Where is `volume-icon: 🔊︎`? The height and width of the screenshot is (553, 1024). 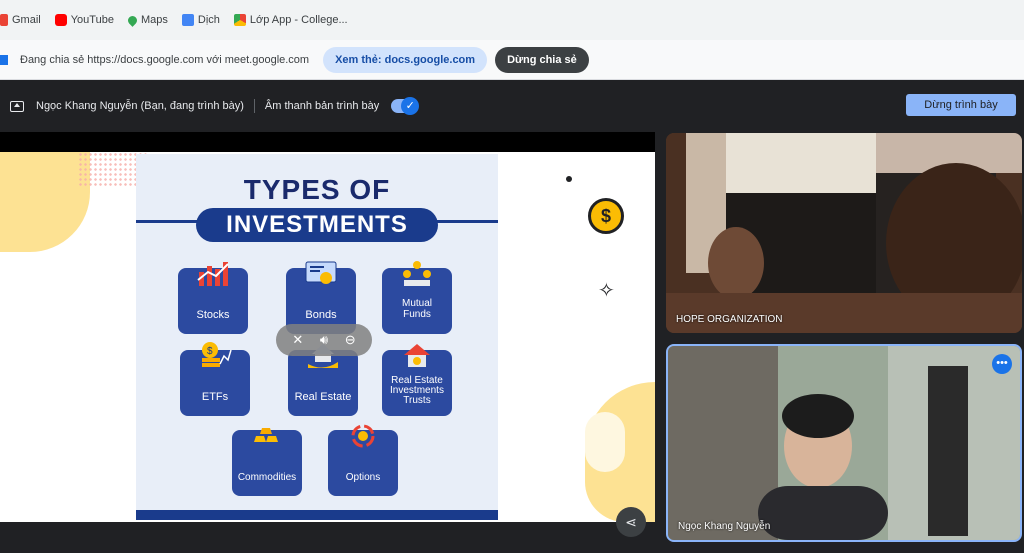 volume-icon: 🔊︎ is located at coordinates (324, 340).